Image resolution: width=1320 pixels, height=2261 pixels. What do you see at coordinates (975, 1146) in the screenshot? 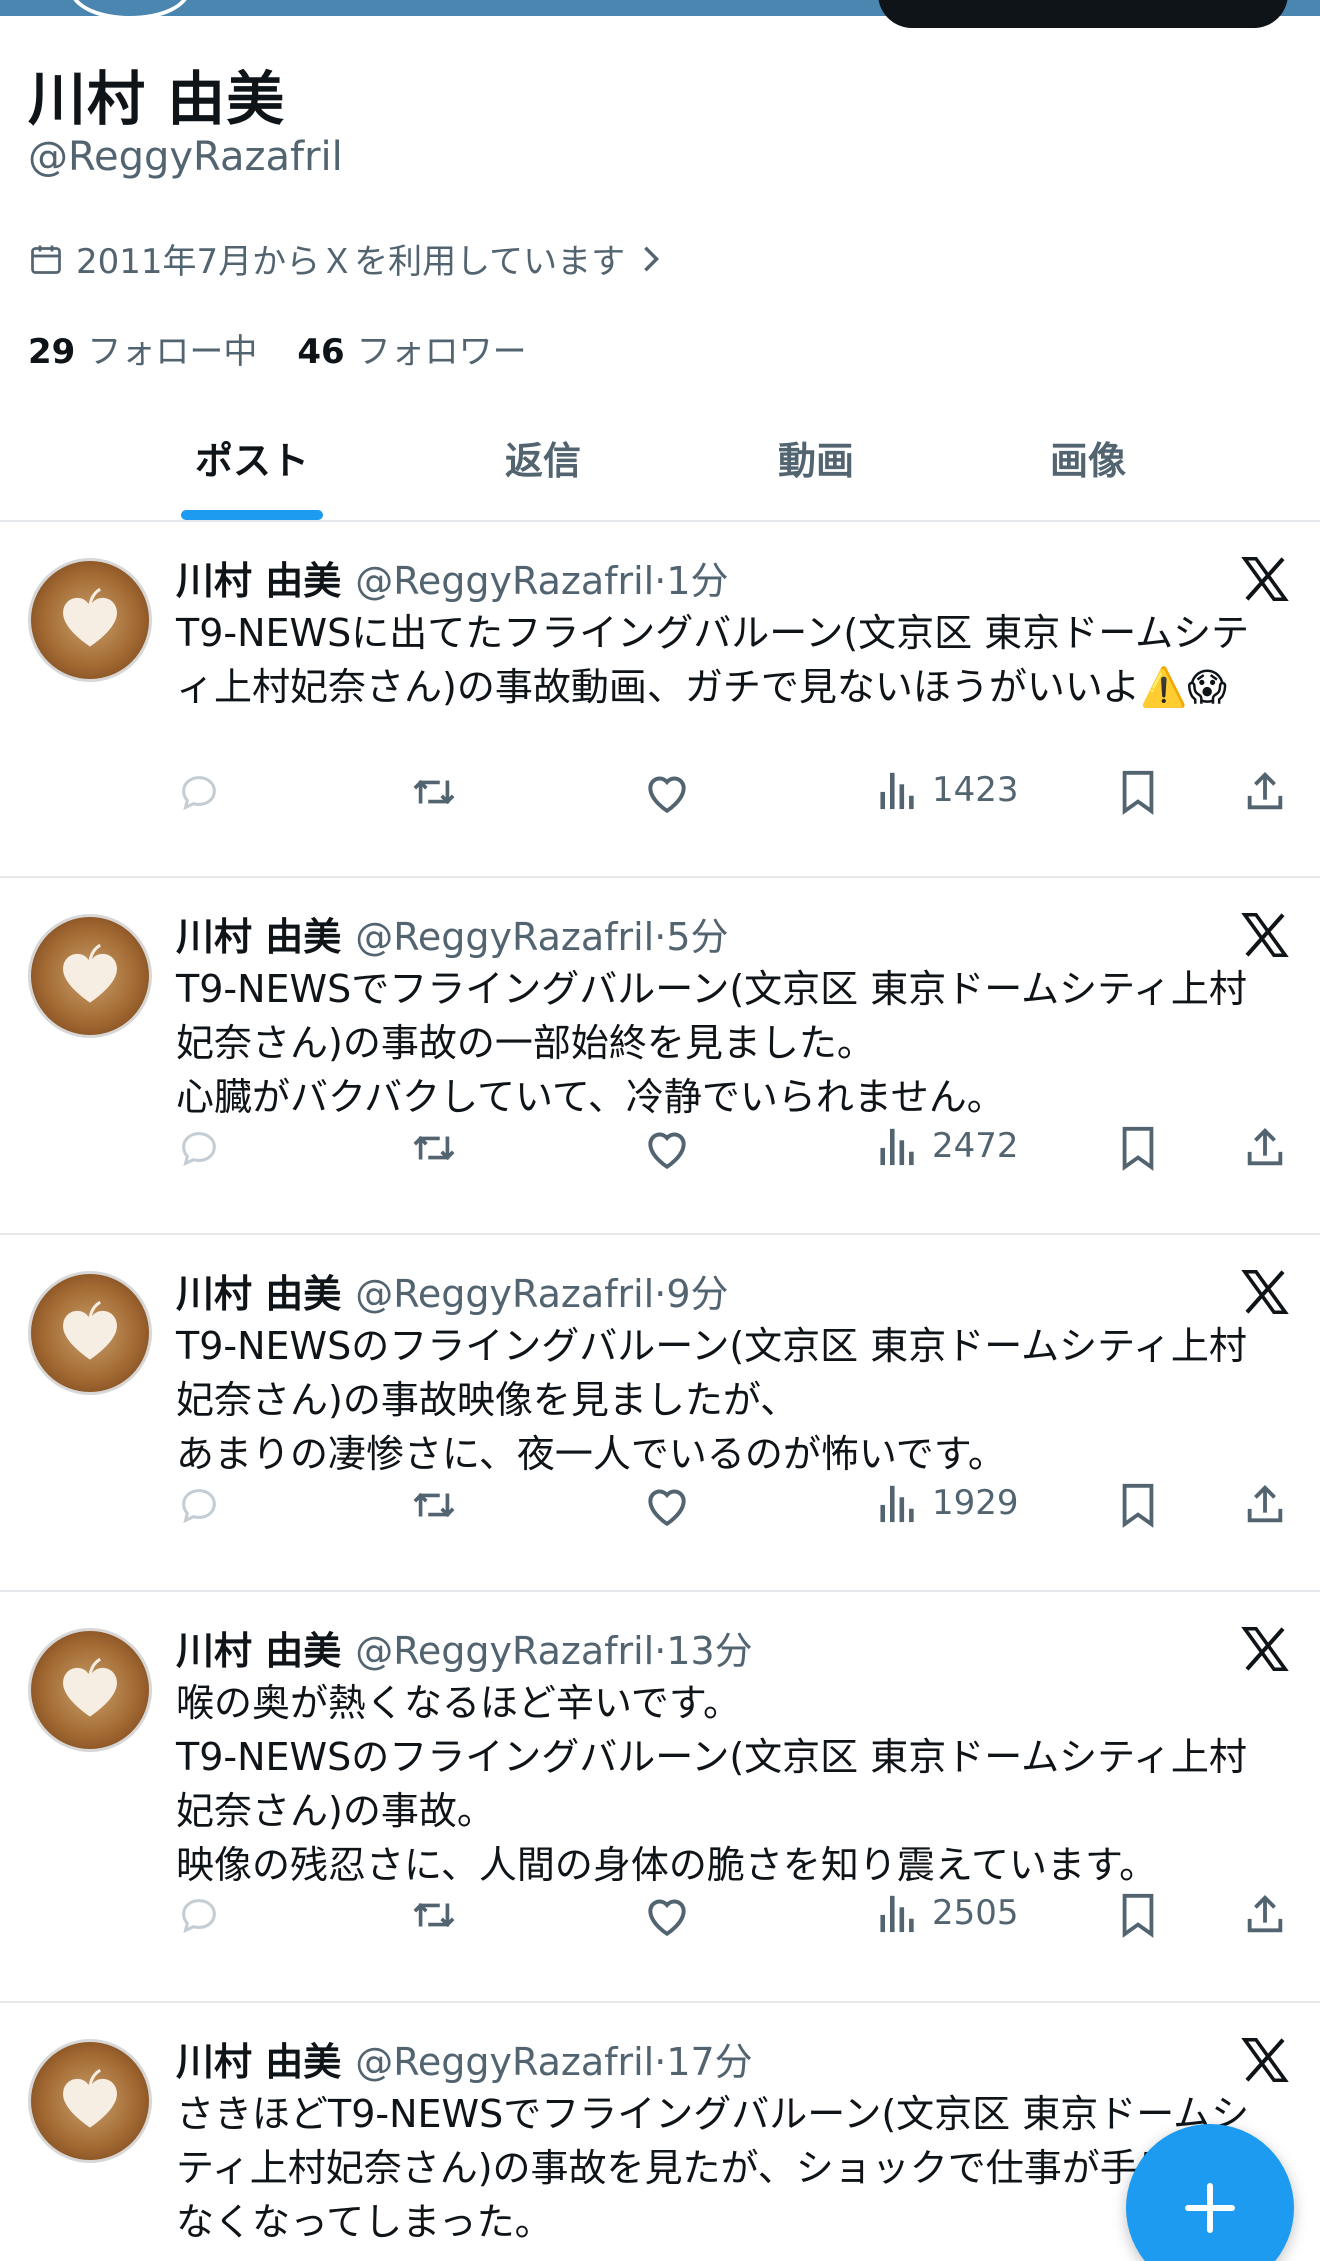
I see `views-count: 2472` at bounding box center [975, 1146].